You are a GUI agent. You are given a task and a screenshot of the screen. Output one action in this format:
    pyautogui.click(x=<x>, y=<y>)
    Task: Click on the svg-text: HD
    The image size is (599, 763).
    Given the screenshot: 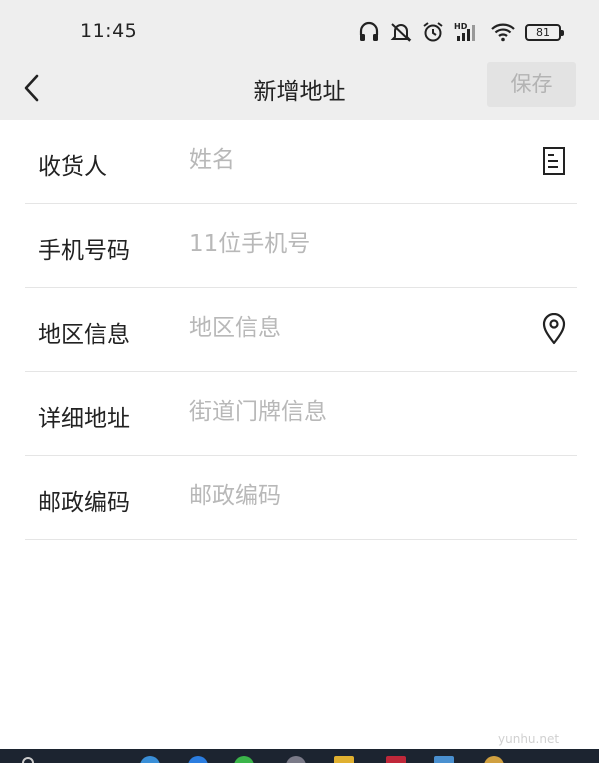 What is the action you would take?
    pyautogui.click(x=461, y=26)
    